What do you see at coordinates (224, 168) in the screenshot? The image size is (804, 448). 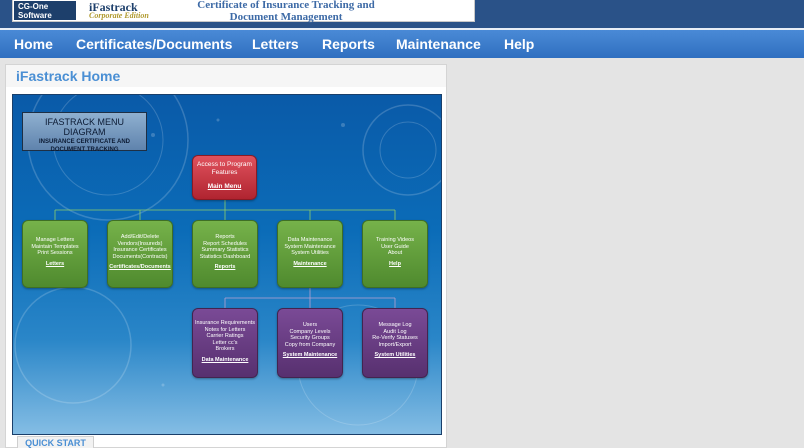 I see `main-menu-description: Access to Program Features` at bounding box center [224, 168].